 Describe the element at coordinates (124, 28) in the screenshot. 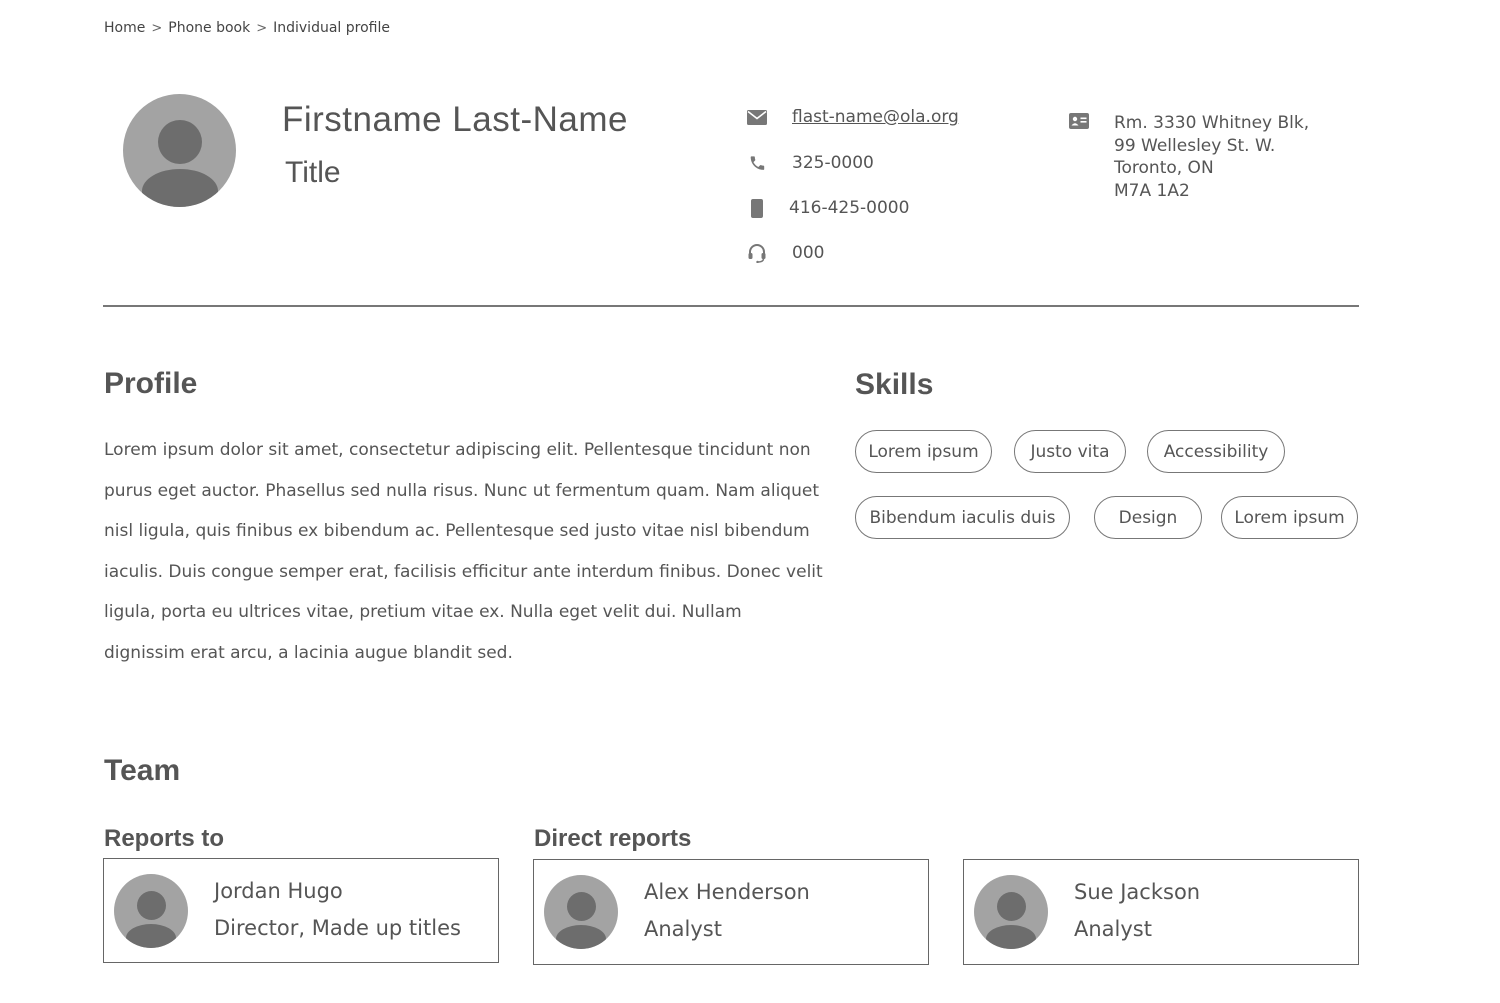

I see `breadcrumb-home-link: Home` at that location.